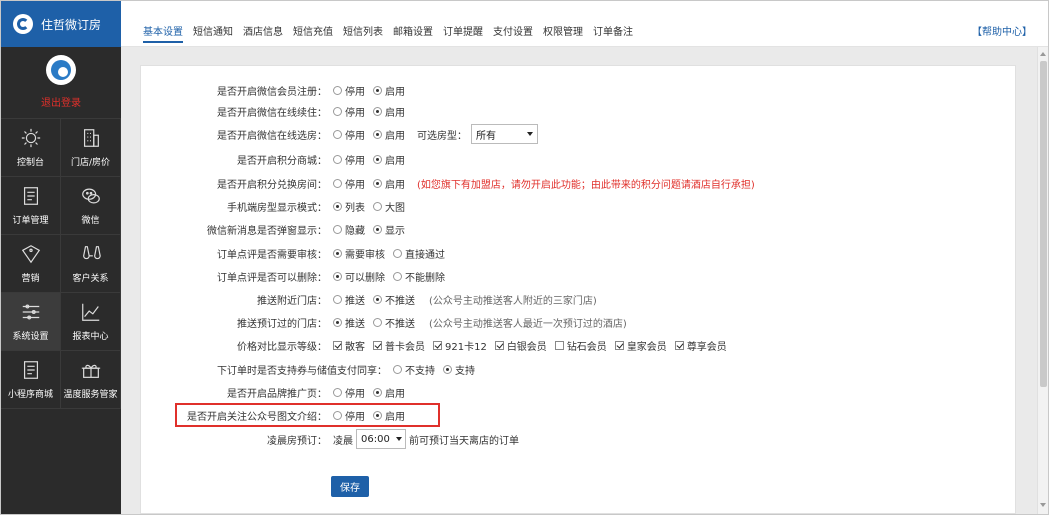 The height and width of the screenshot is (515, 1049). Describe the element at coordinates (31, 206) in the screenshot. I see `nav-item-orders: 订单管理` at that location.